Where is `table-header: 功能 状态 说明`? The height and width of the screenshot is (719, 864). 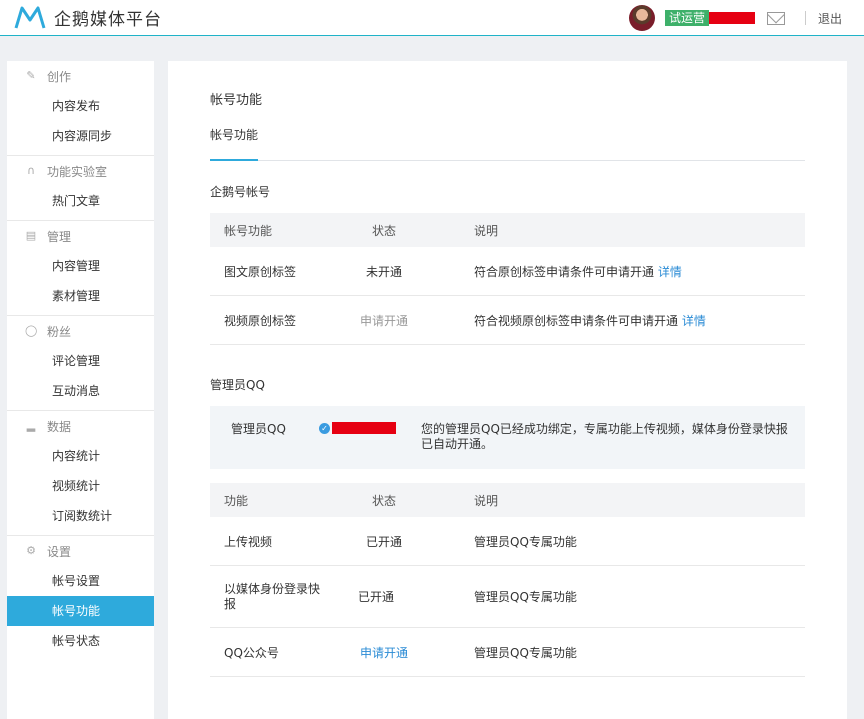 table-header: 功能 状态 说明 is located at coordinates (507, 500).